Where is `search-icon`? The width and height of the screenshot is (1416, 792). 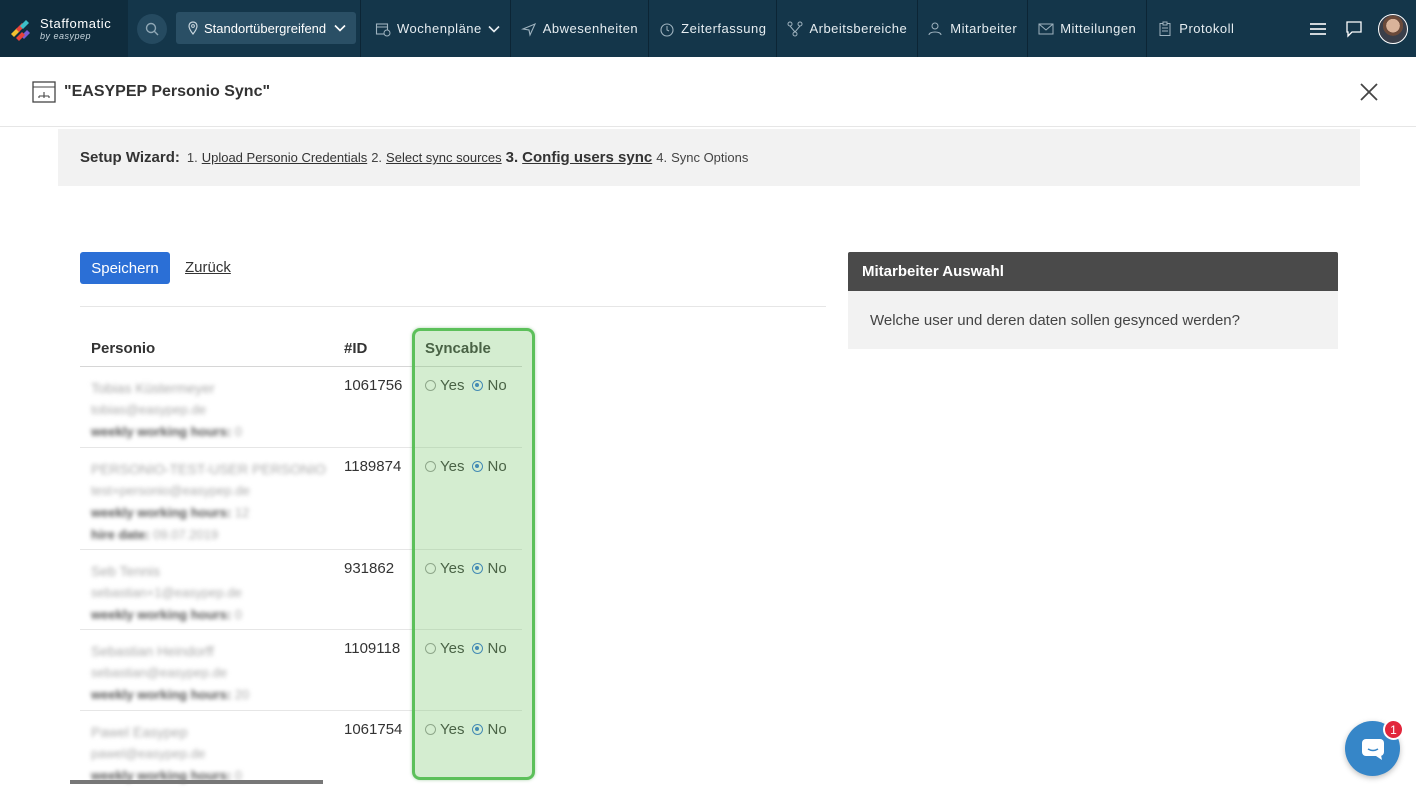
search-icon is located at coordinates (152, 28).